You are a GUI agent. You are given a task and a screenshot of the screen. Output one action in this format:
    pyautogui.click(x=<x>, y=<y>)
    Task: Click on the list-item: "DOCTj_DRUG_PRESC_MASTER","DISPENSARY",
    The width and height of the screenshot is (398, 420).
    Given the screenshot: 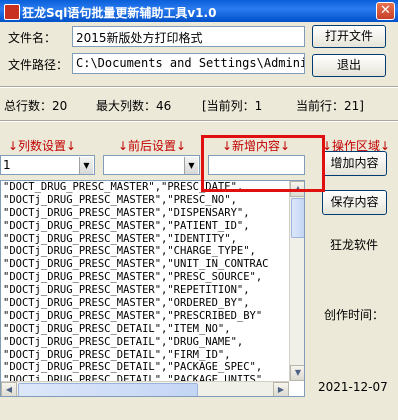 What is the action you would take?
    pyautogui.click(x=136, y=213)
    